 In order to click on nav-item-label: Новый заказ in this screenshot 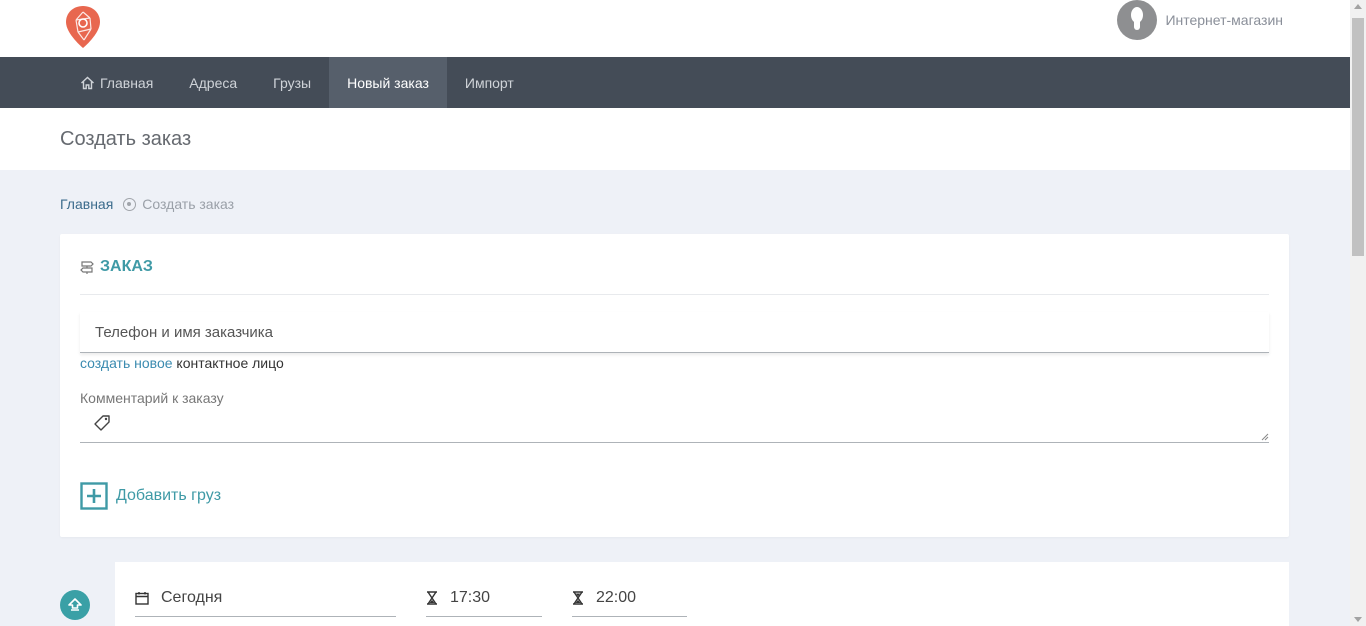, I will do `click(388, 82)`.